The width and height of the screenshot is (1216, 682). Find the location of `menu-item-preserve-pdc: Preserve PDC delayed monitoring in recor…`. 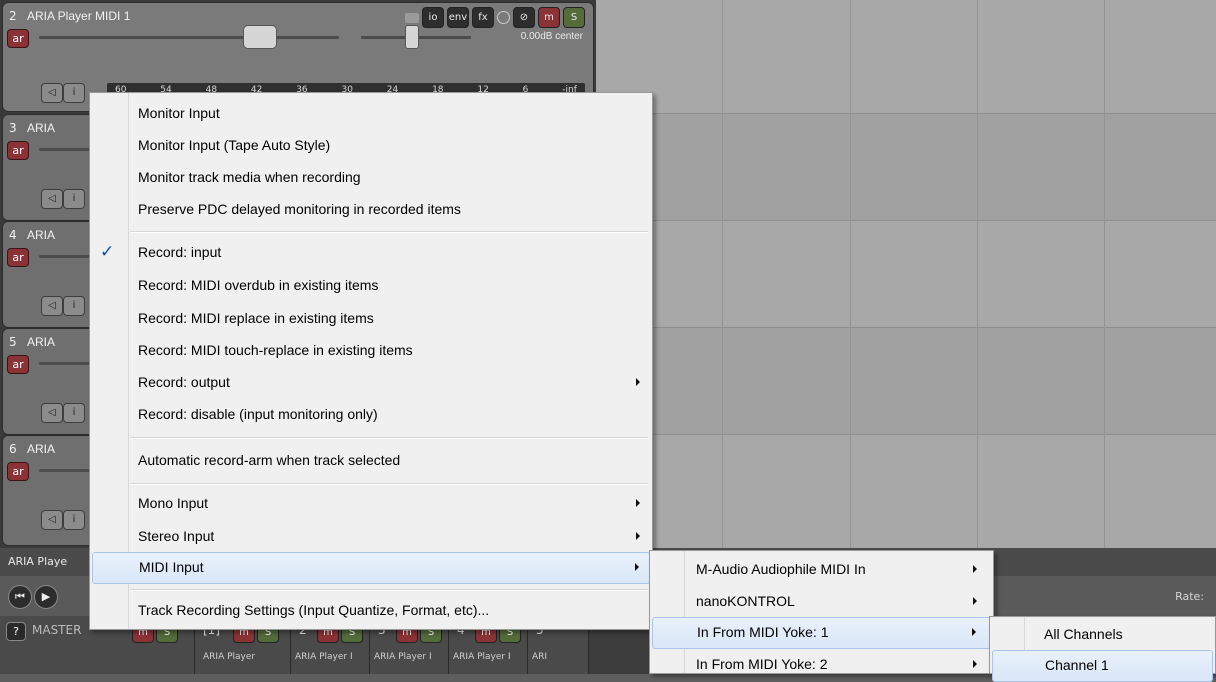

menu-item-preserve-pdc: Preserve PDC delayed monitoring in recor… is located at coordinates (371, 210).